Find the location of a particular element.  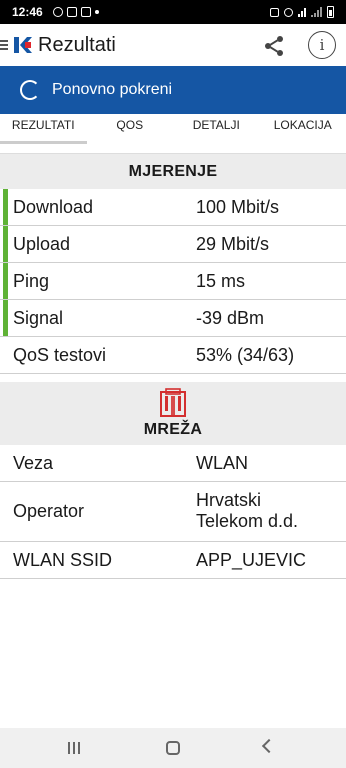

restart-button: Ponovno pokreni is located at coordinates (173, 90).